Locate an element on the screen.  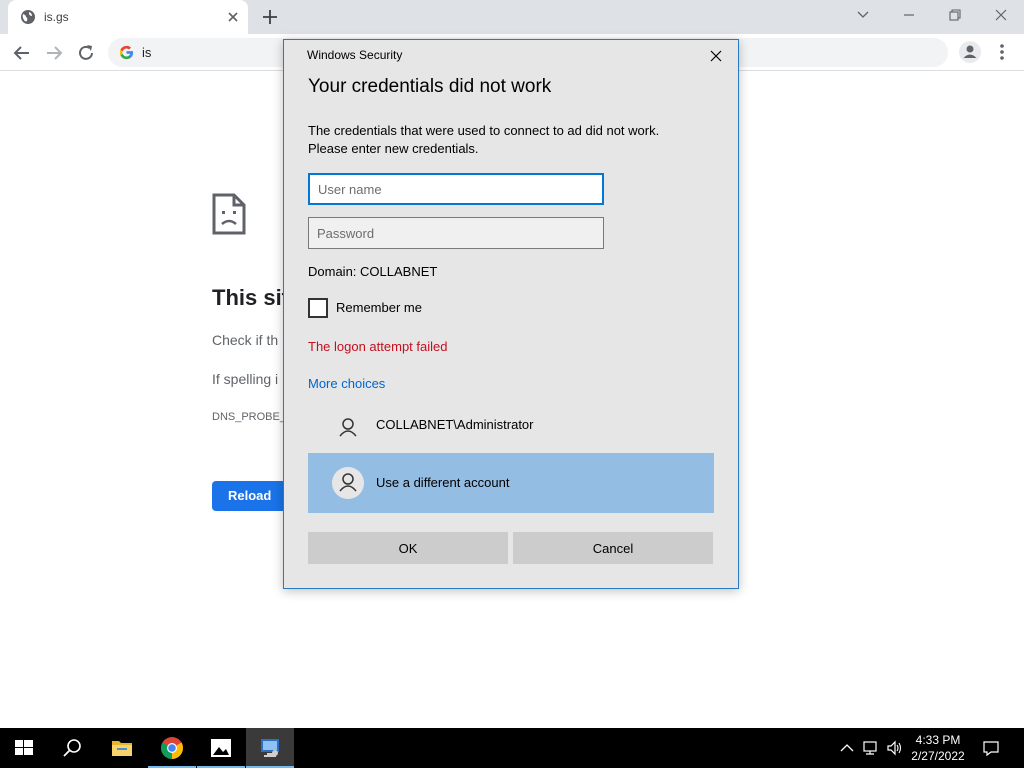
reload-icon is located at coordinates (86, 53).